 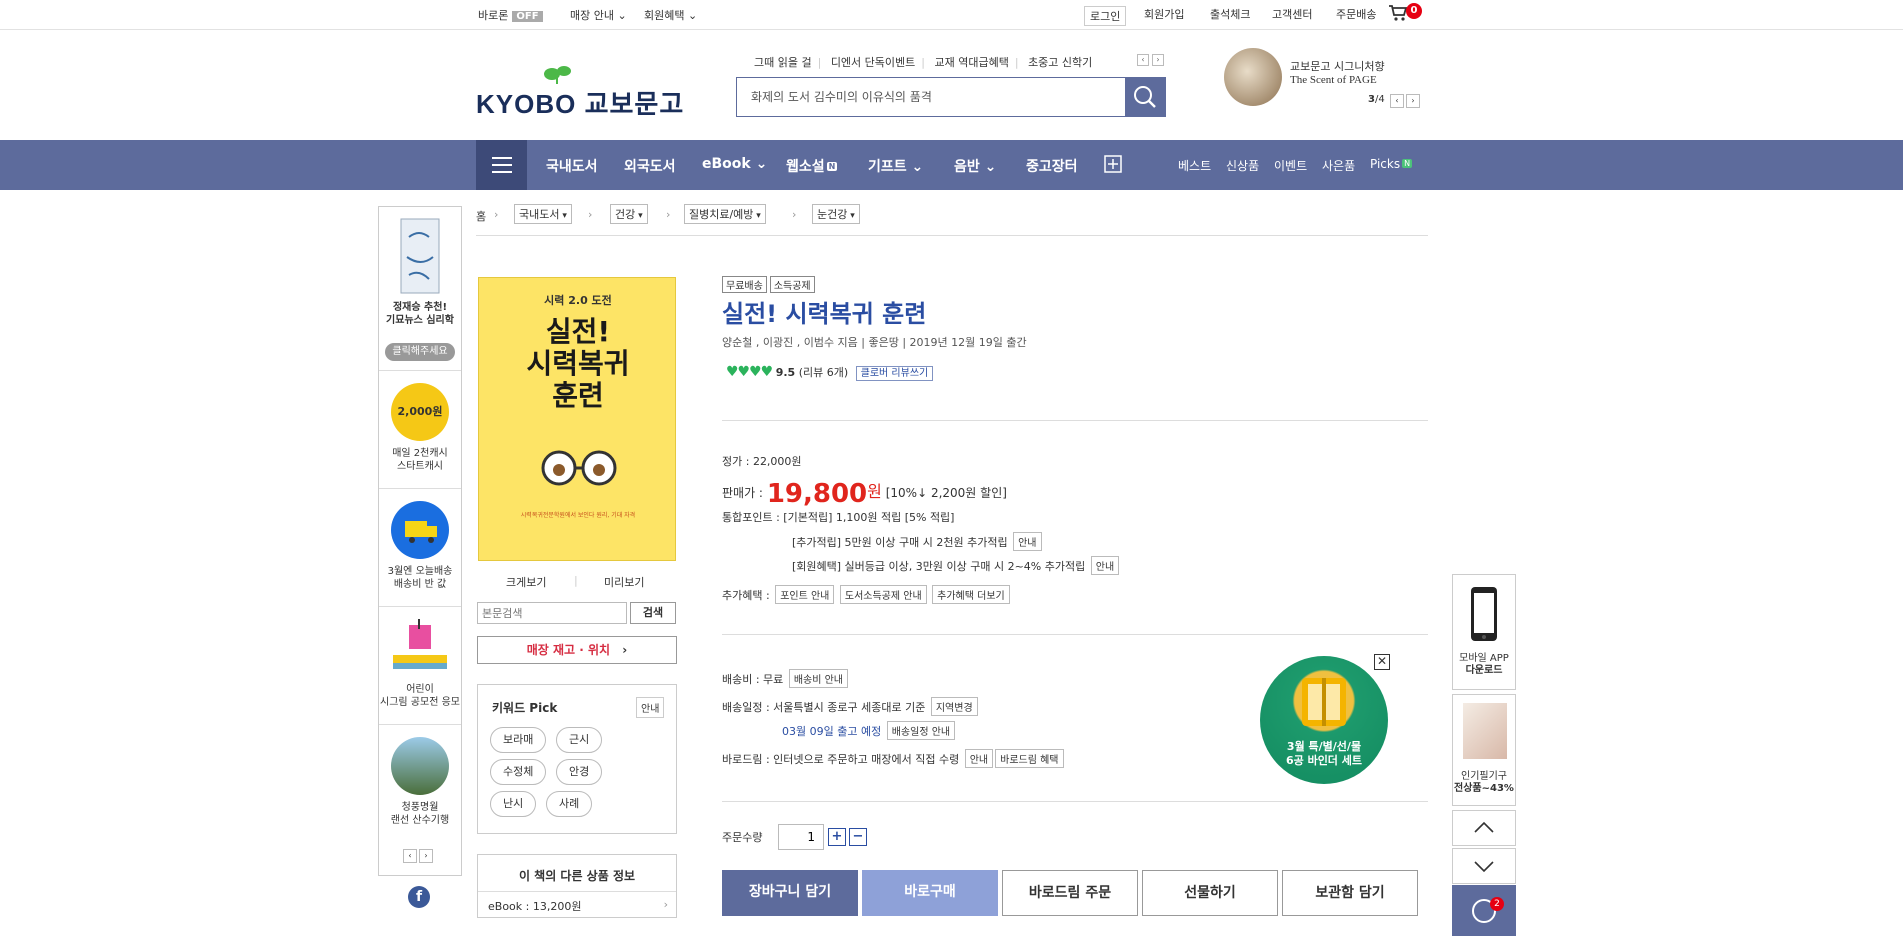 What do you see at coordinates (1210, 893) in the screenshot?
I see `gift-button: 선물하기` at bounding box center [1210, 893].